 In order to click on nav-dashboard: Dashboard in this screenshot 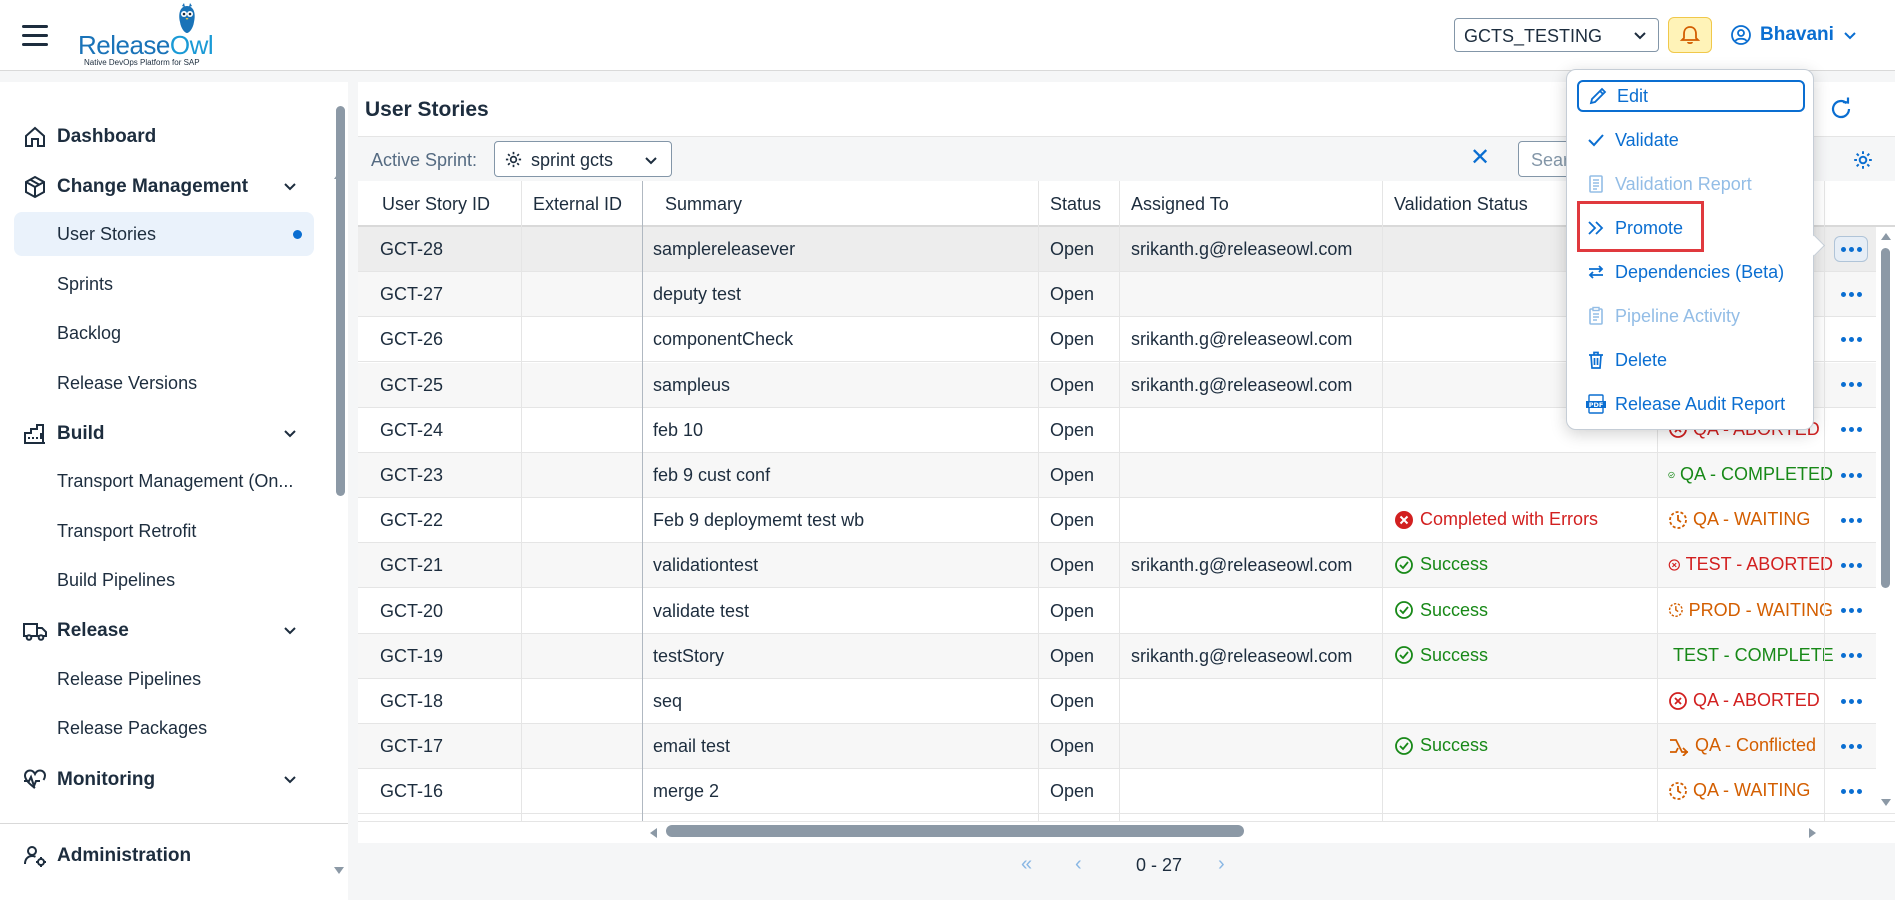, I will do `click(165, 136)`.